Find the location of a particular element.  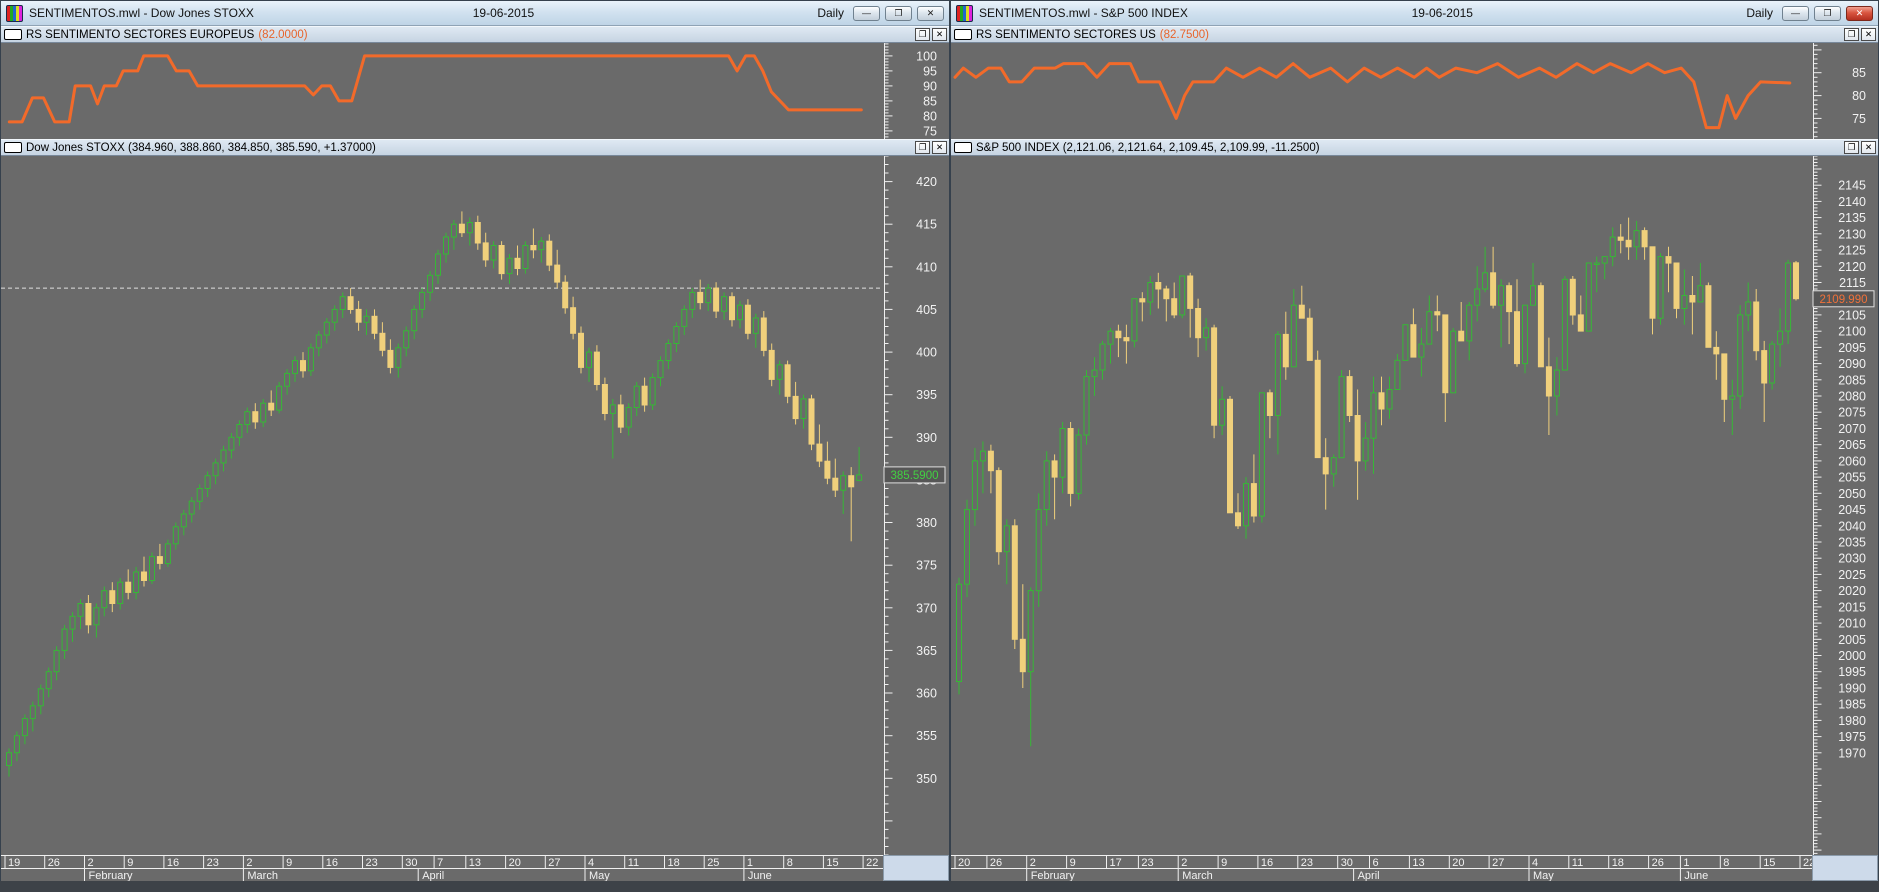

svg-text: 18 is located at coordinates (1618, 863).